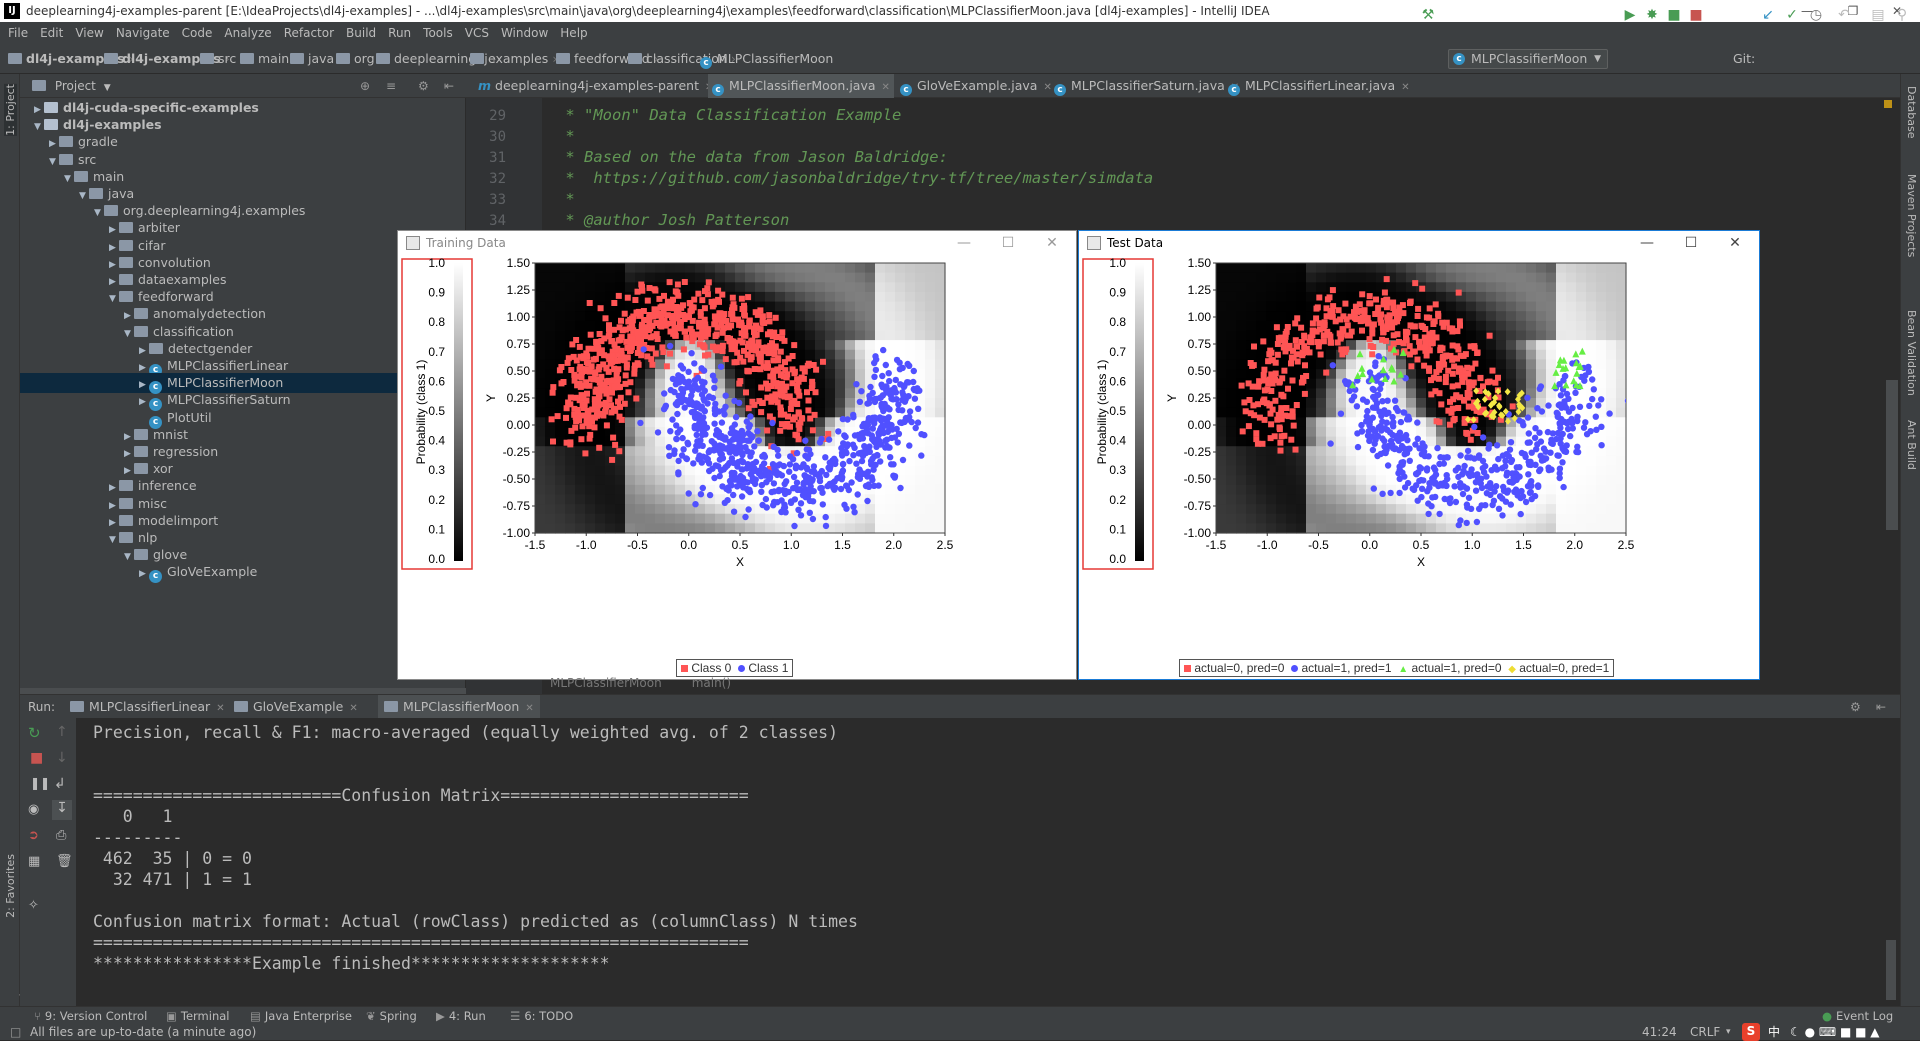  What do you see at coordinates (391, 86) in the screenshot?
I see `collapse-icon: ≡` at bounding box center [391, 86].